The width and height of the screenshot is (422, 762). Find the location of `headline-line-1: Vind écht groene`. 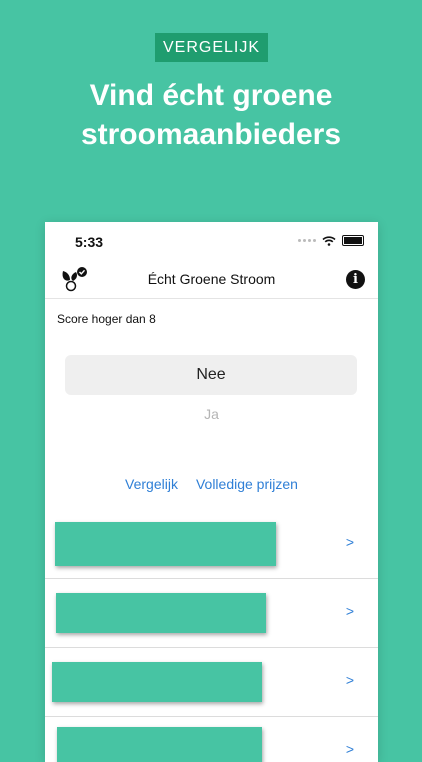

headline-line-1: Vind écht groene is located at coordinates (211, 95).